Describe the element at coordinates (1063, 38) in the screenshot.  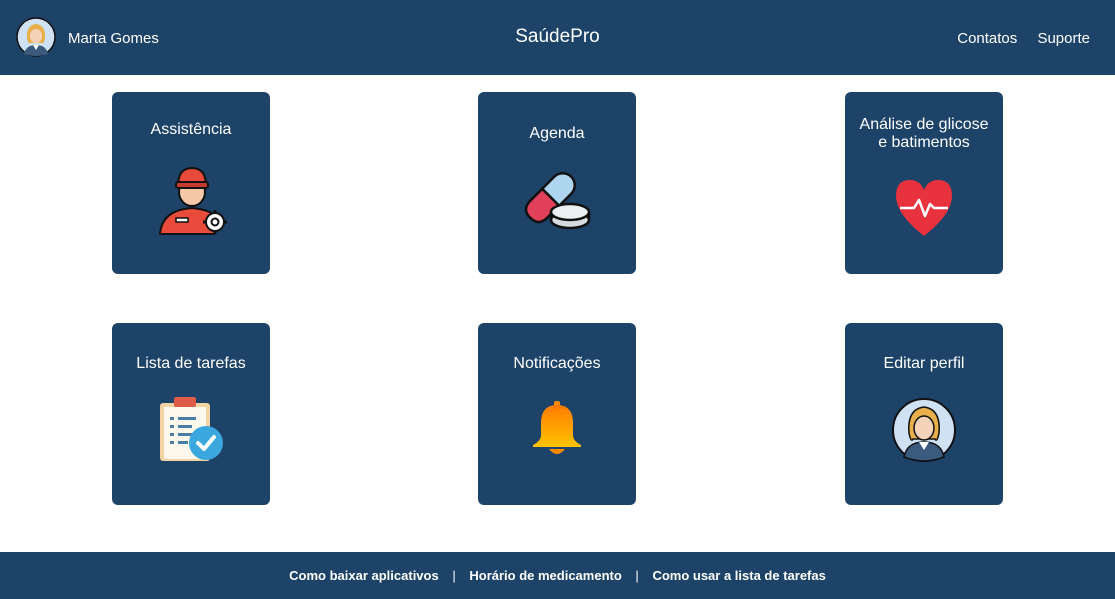
I see `nav-suporte: Suporte` at that location.